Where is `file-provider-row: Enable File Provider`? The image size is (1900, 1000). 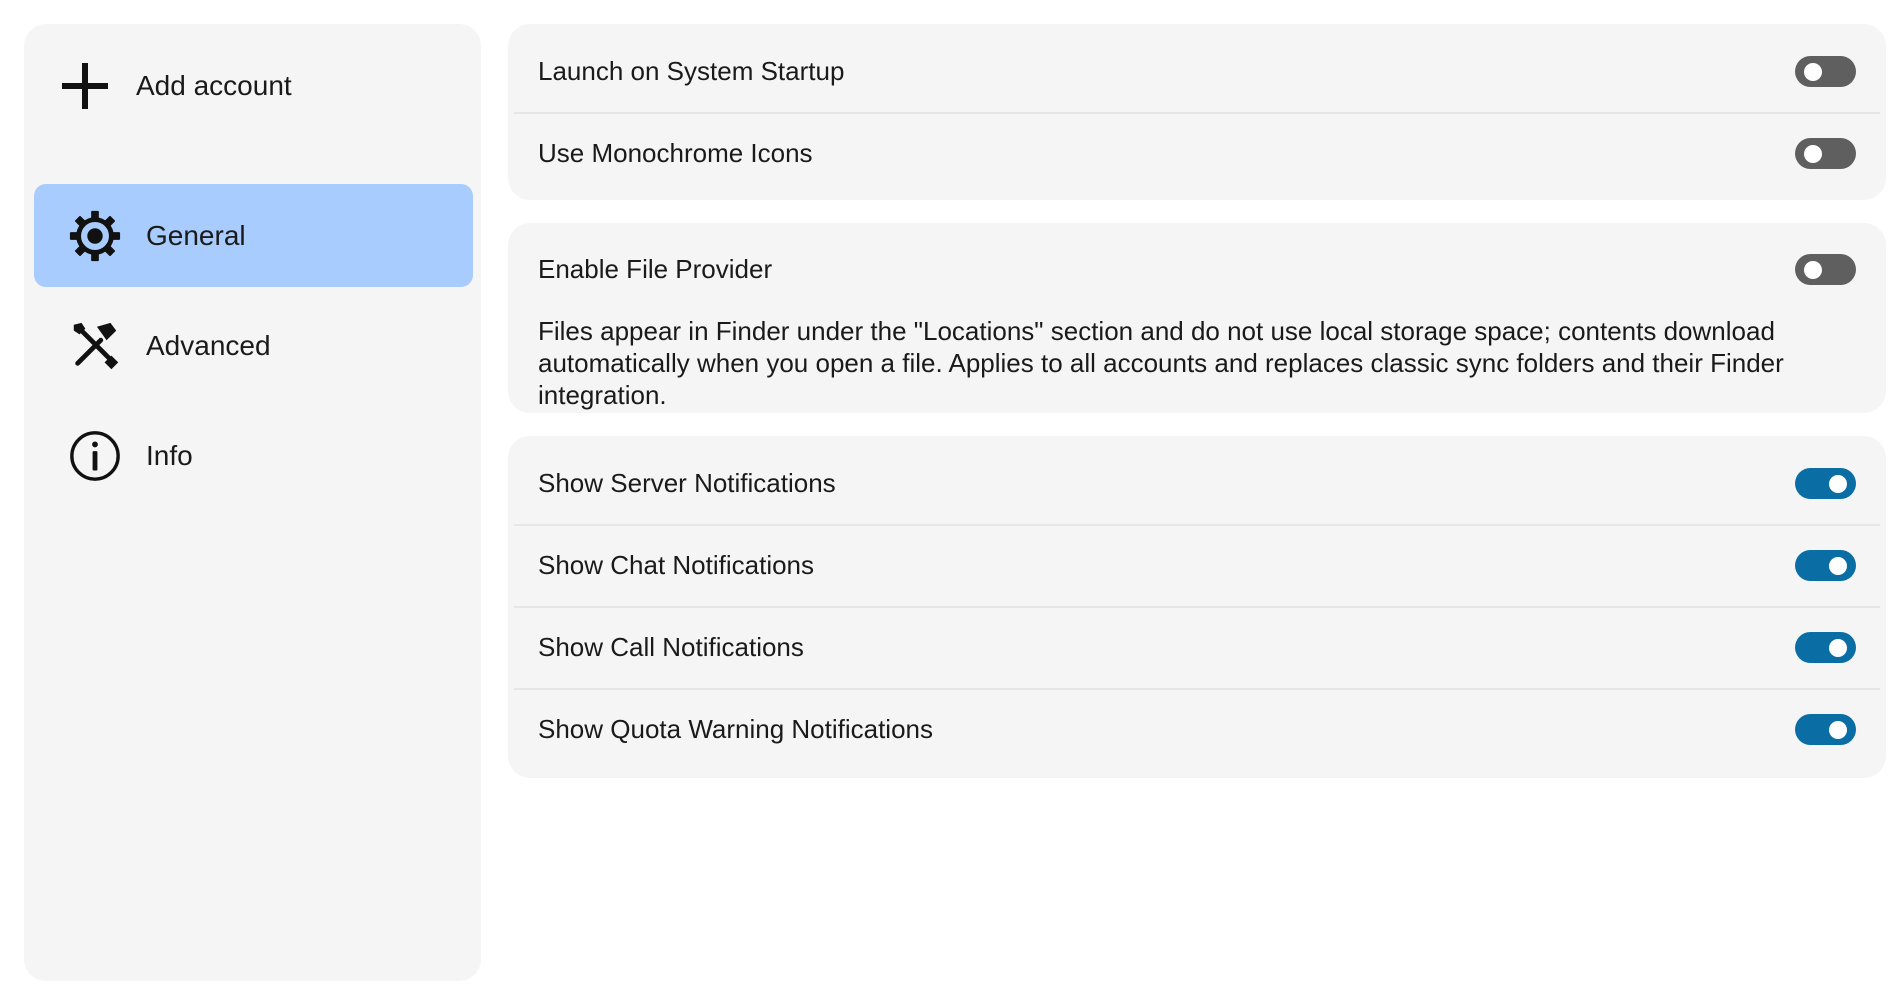
file-provider-row: Enable File Provider is located at coordinates (1197, 269).